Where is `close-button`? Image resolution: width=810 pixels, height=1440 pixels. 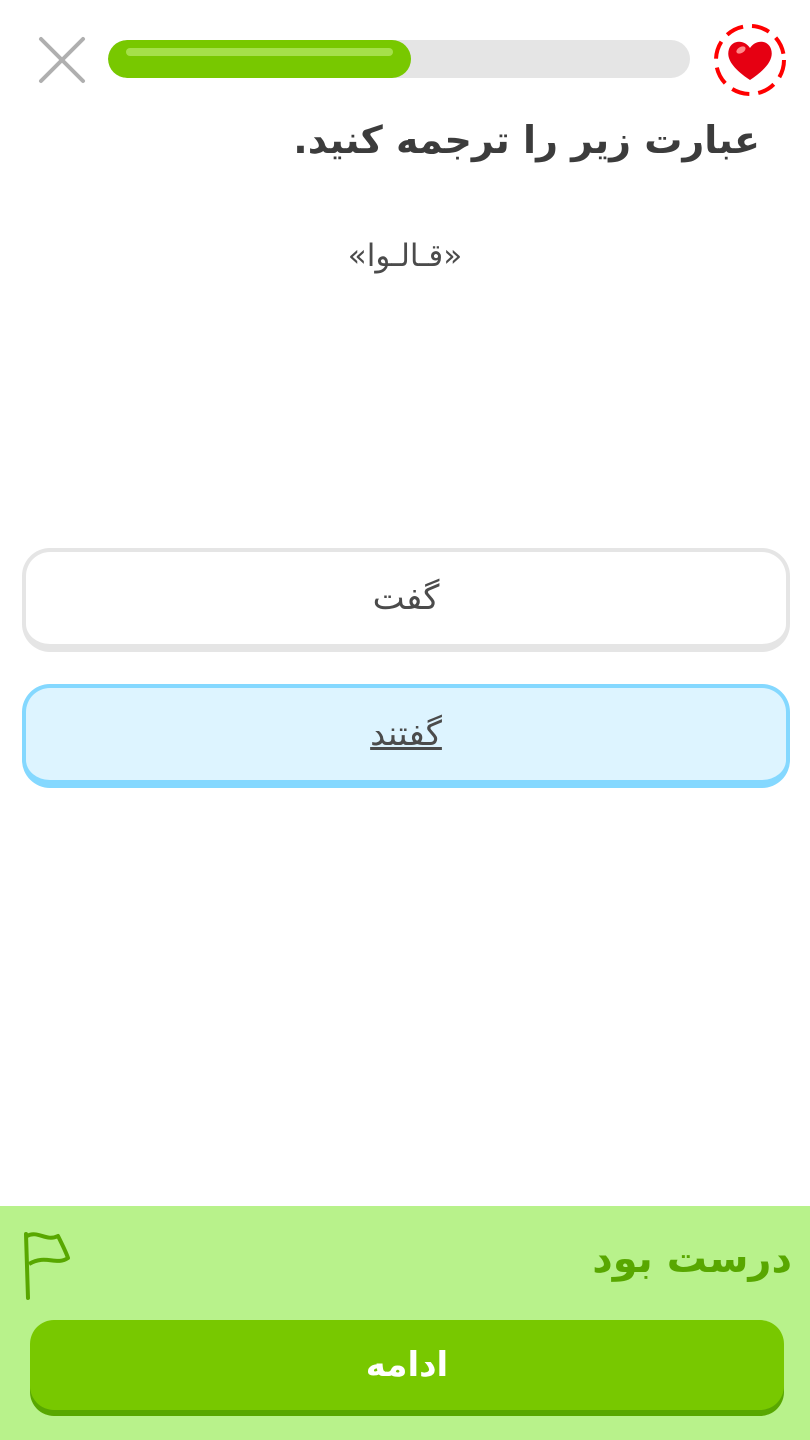
close-button is located at coordinates (62, 60).